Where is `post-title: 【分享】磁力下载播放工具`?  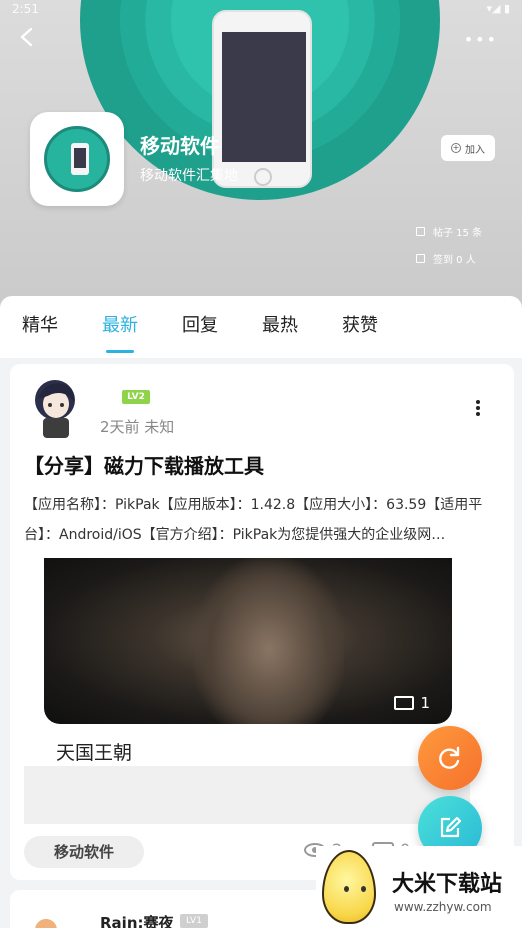 post-title: 【分享】磁力下载播放工具 is located at coordinates (144, 464).